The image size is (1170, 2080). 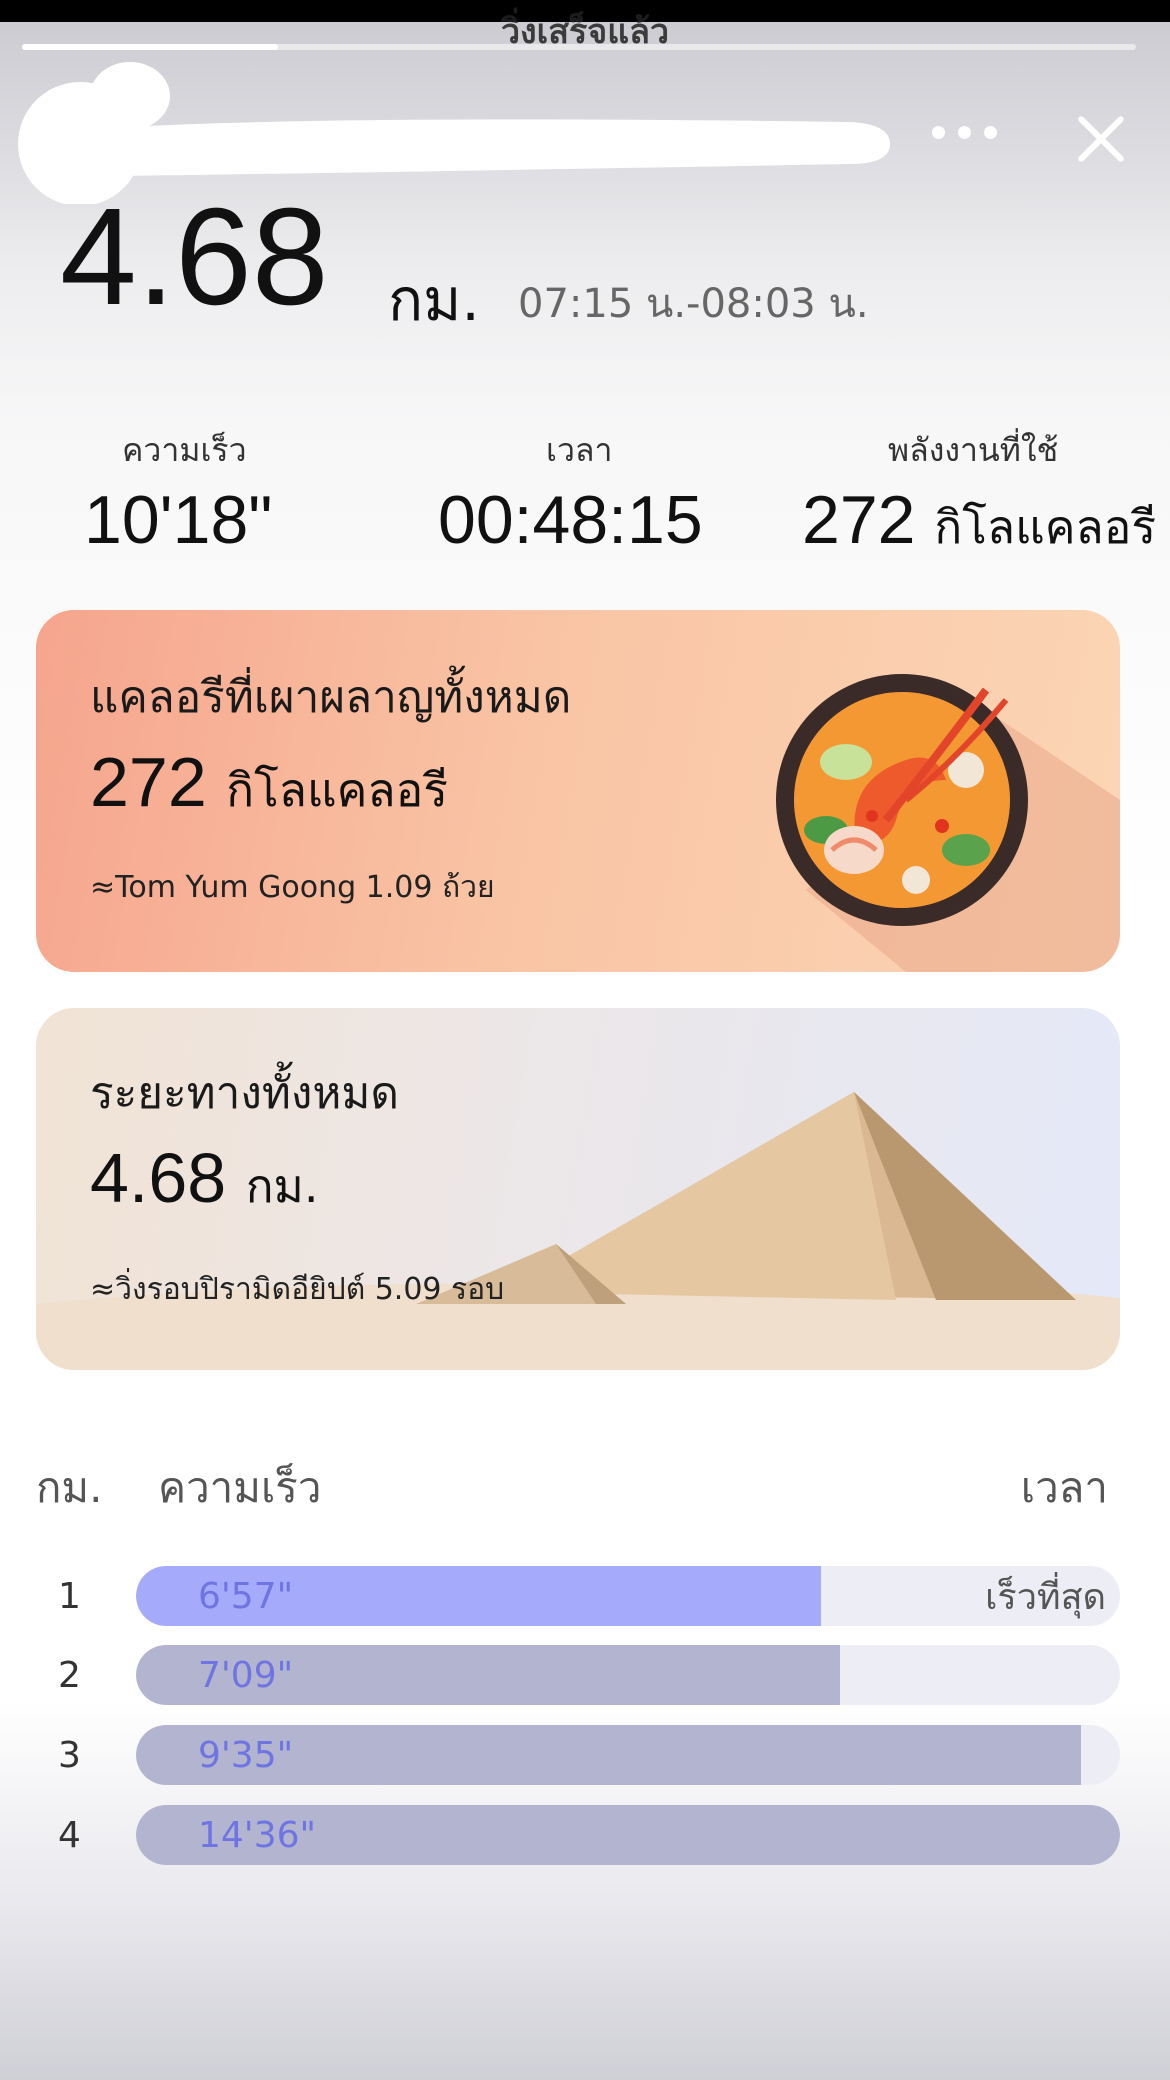 I want to click on energy-value: 272 กิโลแคลอรี, so click(x=979, y=520).